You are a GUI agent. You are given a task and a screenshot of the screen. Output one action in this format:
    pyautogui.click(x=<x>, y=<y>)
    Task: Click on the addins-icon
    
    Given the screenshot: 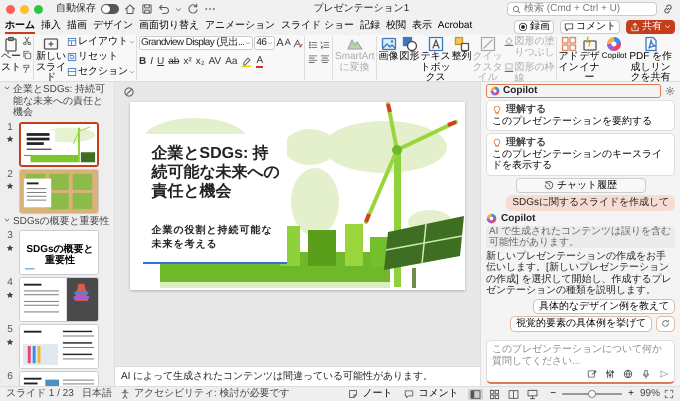 What is the action you would take?
    pyautogui.click(x=568, y=44)
    